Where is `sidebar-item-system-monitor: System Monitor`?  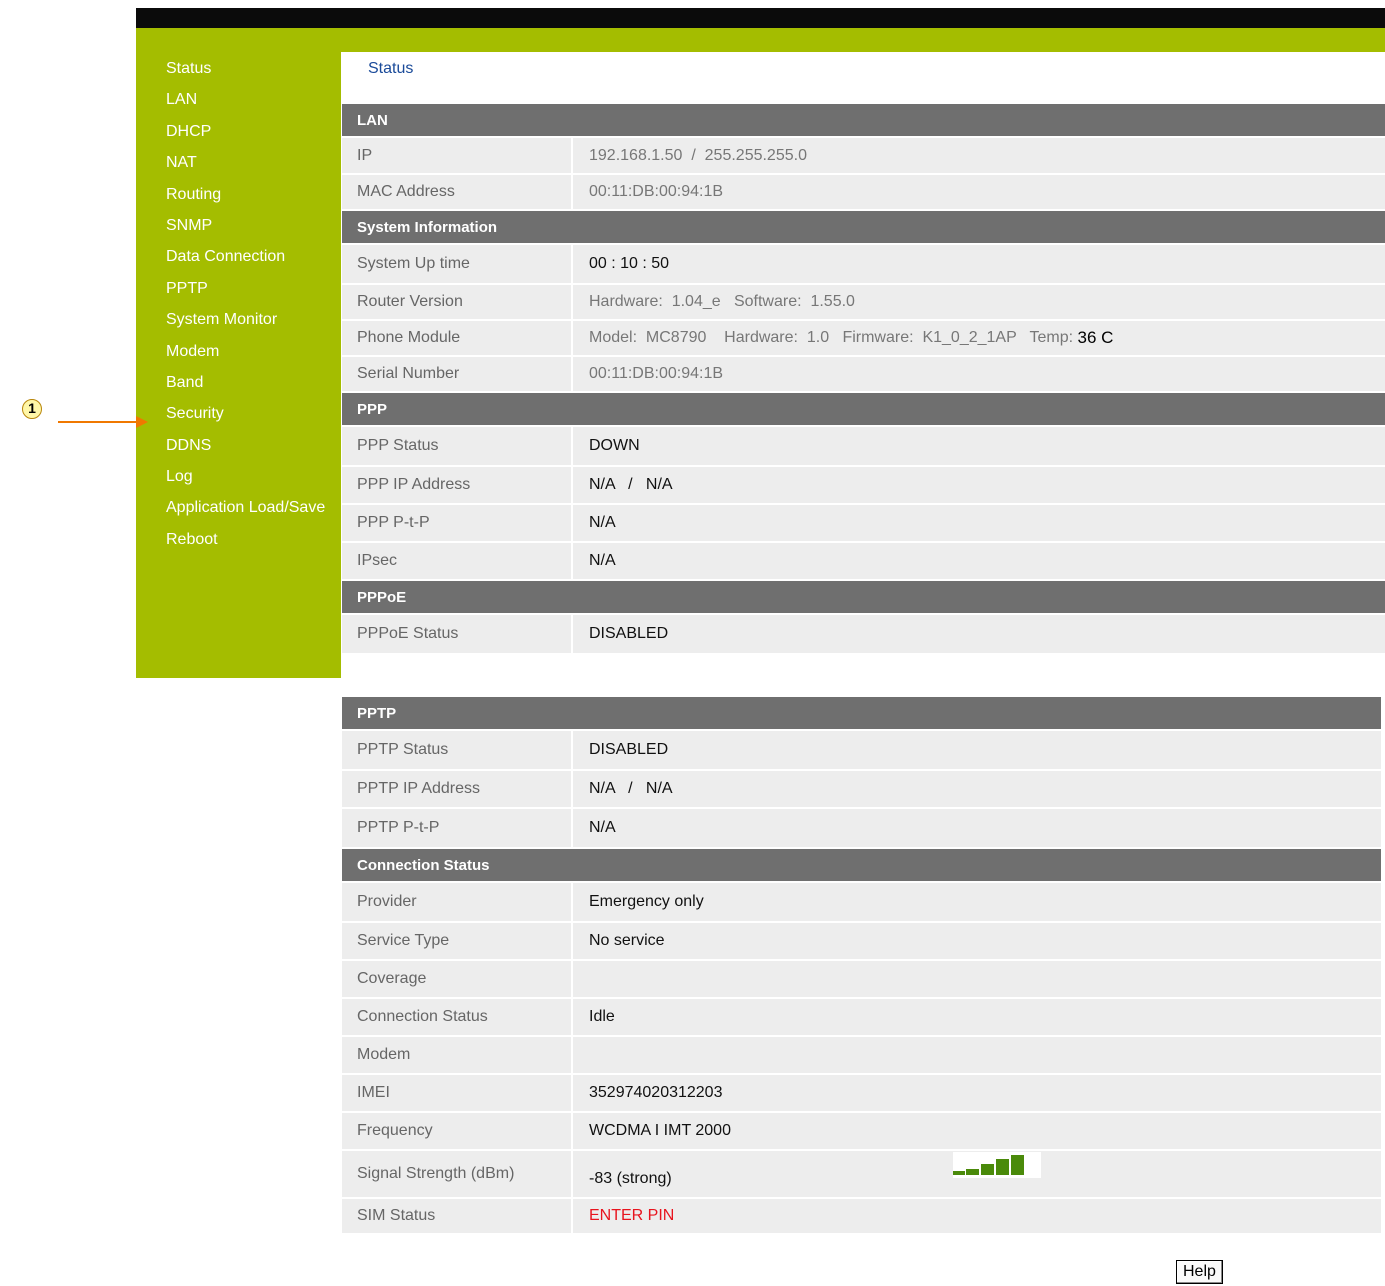
sidebar-item-system-monitor: System Monitor is located at coordinates (253, 323).